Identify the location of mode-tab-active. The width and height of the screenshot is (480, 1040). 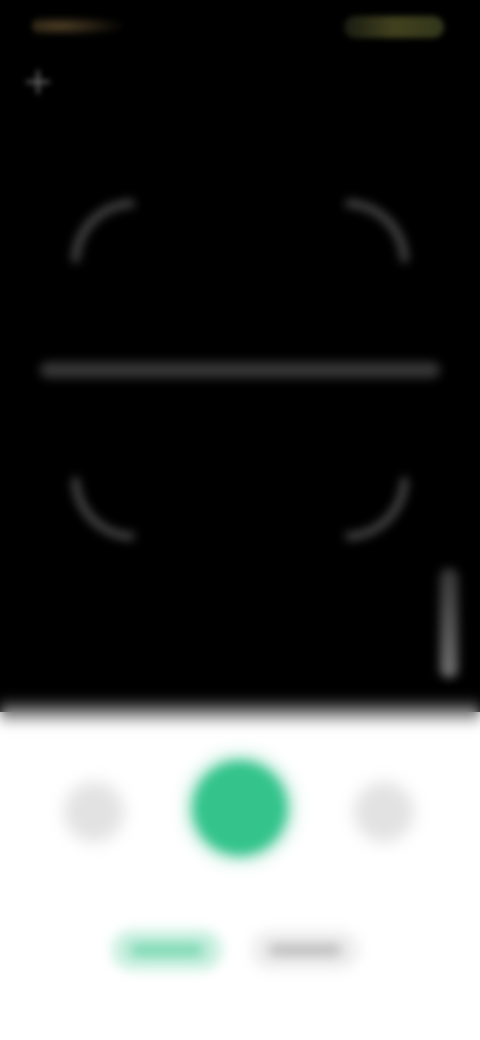
(167, 950).